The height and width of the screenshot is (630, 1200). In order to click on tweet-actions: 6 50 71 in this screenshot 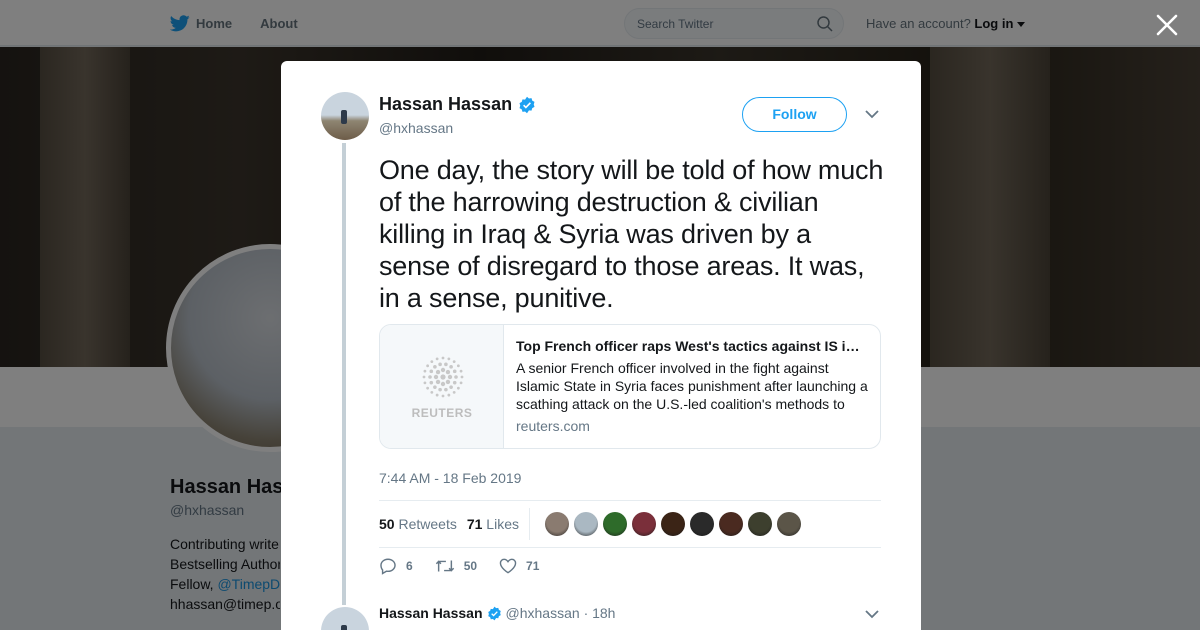, I will do `click(470, 566)`.